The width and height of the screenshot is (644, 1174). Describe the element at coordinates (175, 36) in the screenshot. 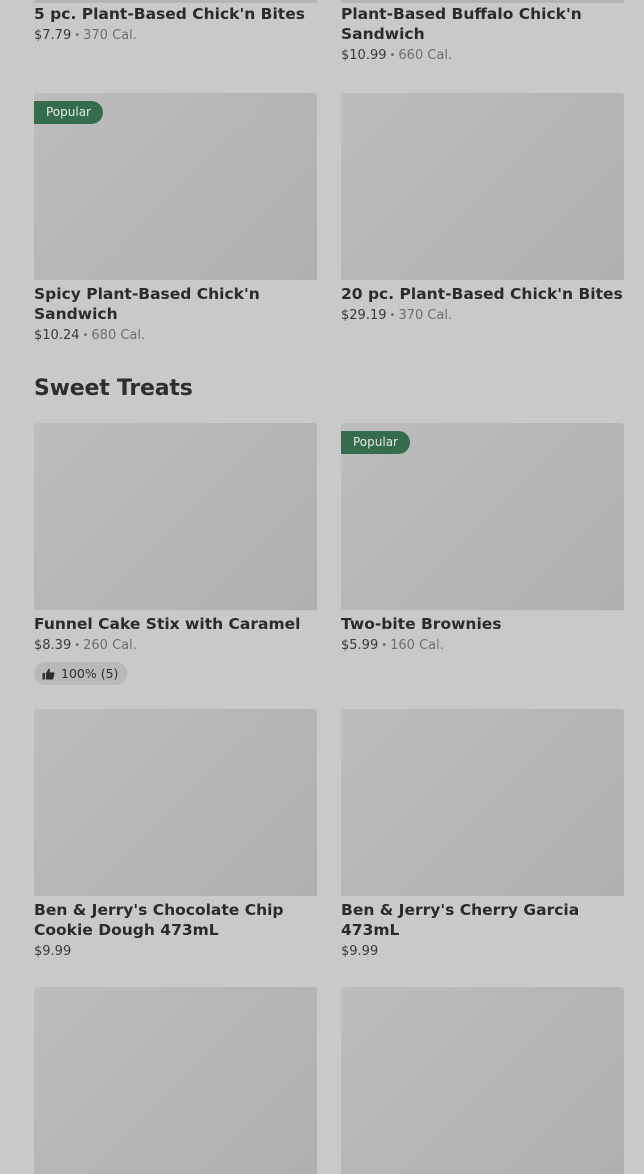

I see `item-meta: $7.79 • 370 Cal.` at that location.